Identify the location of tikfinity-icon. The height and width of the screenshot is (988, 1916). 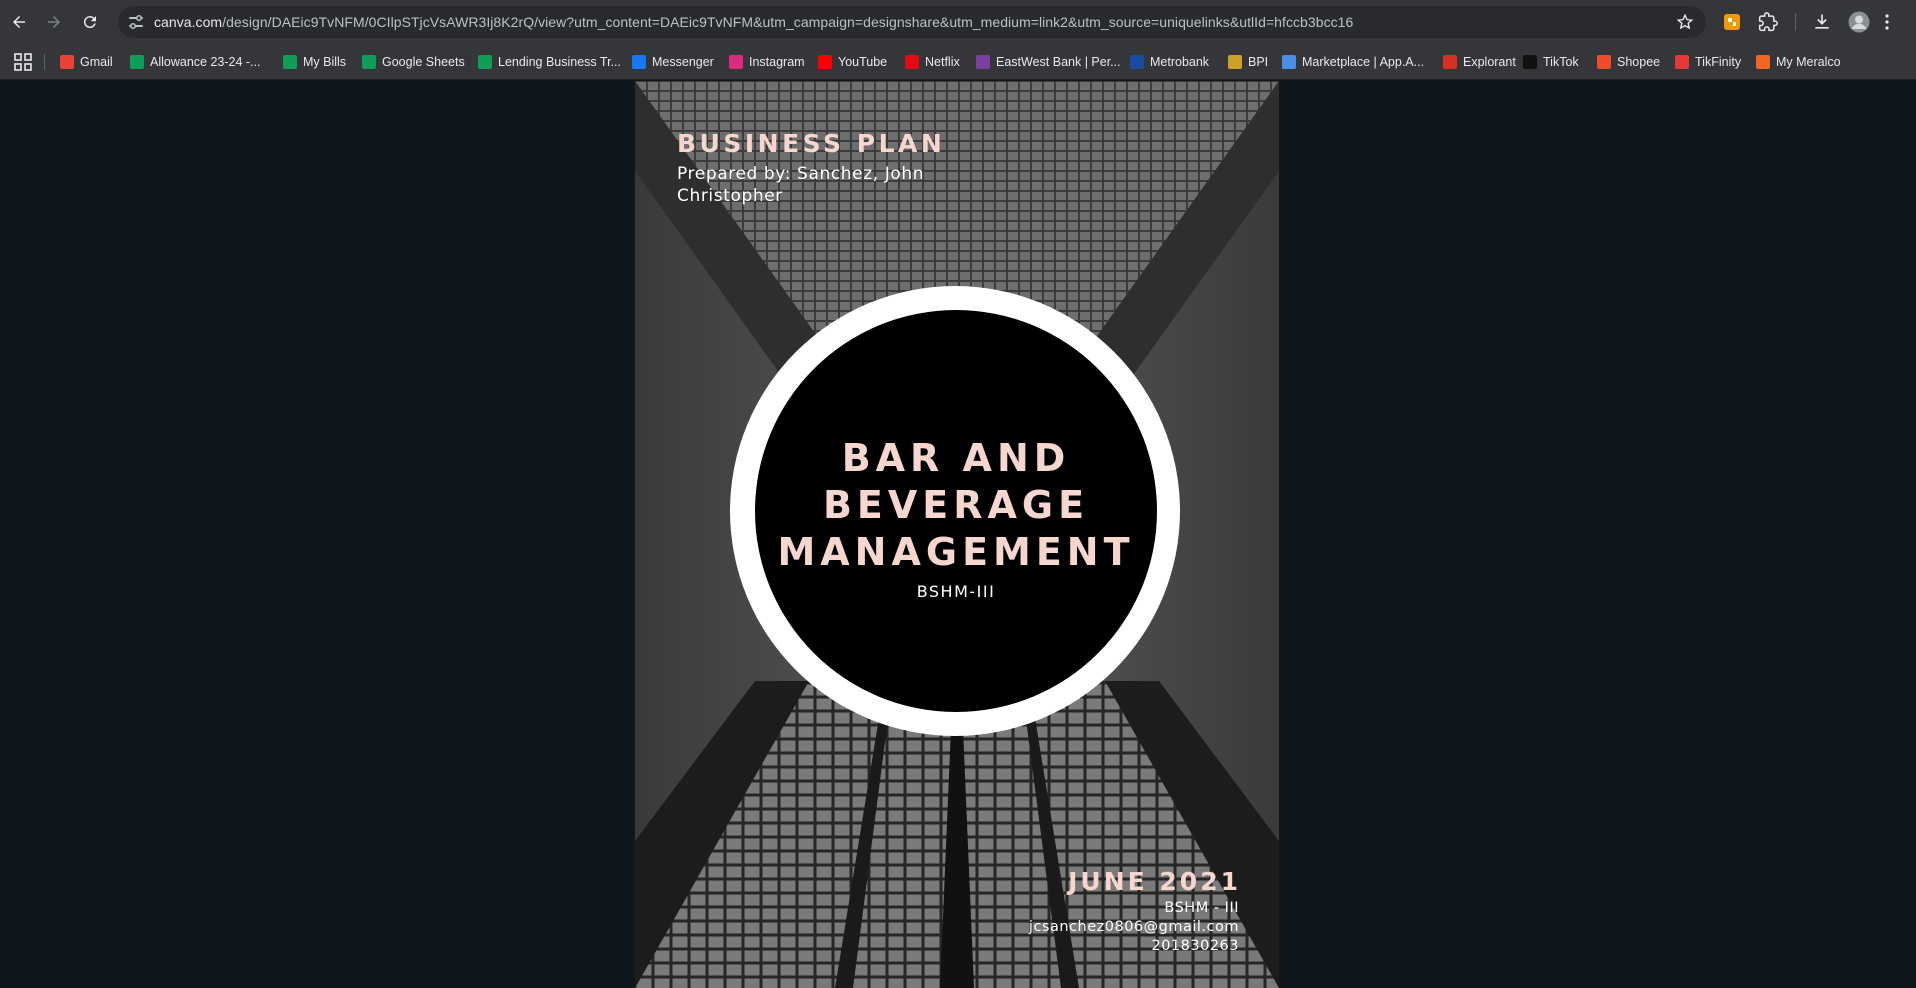
(1682, 62).